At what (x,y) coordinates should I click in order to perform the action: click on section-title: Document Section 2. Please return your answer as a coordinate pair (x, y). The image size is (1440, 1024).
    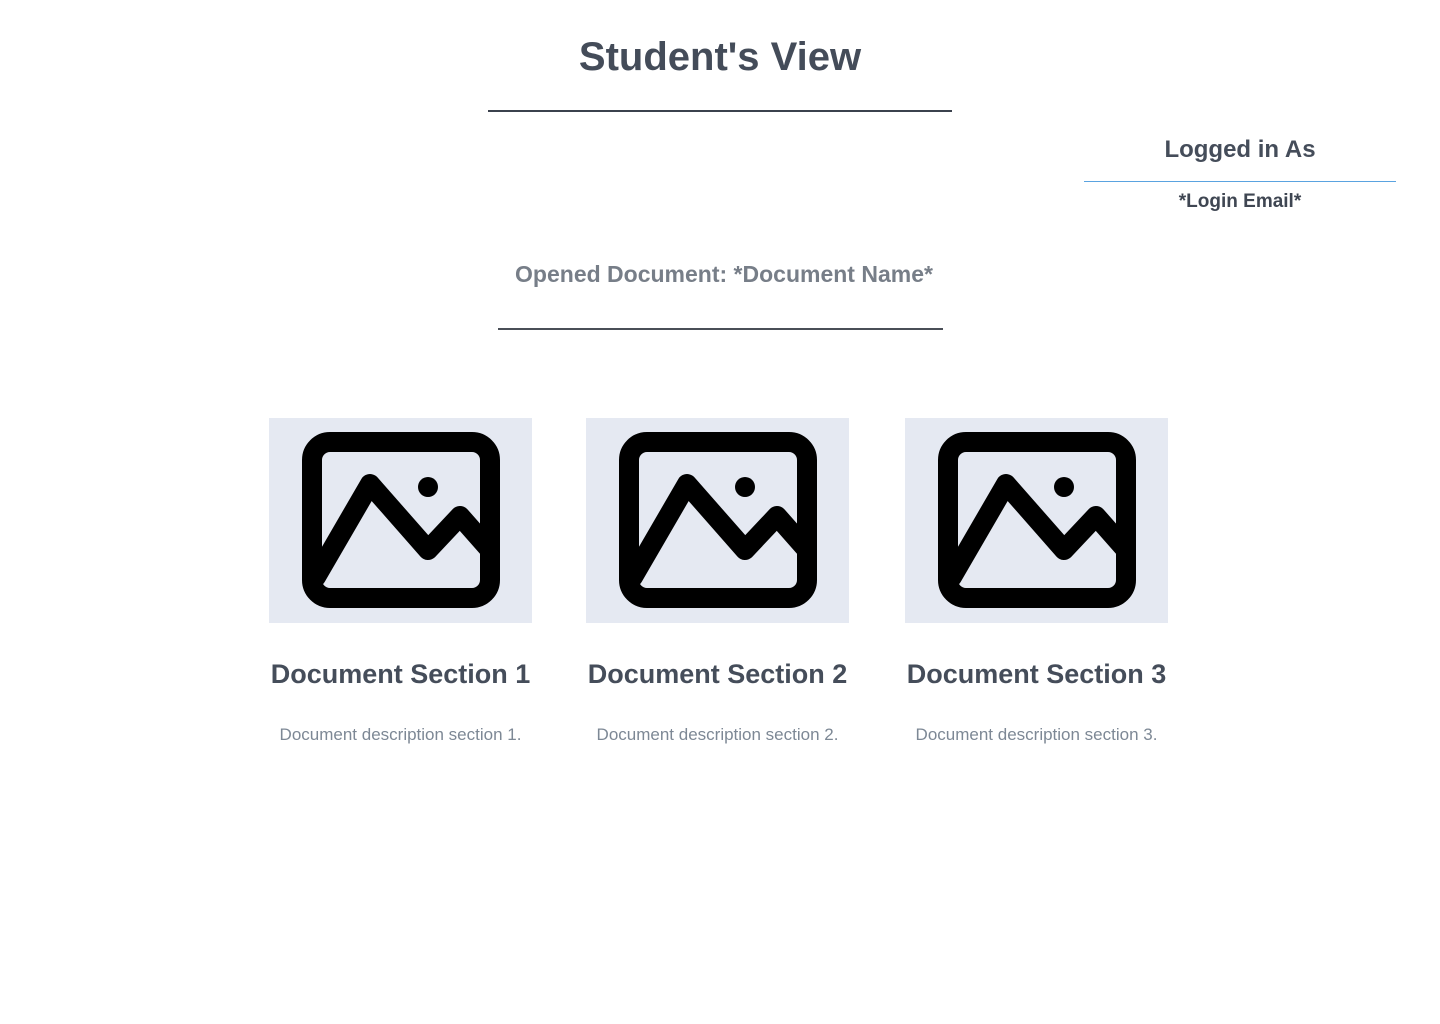
    Looking at the image, I should click on (717, 674).